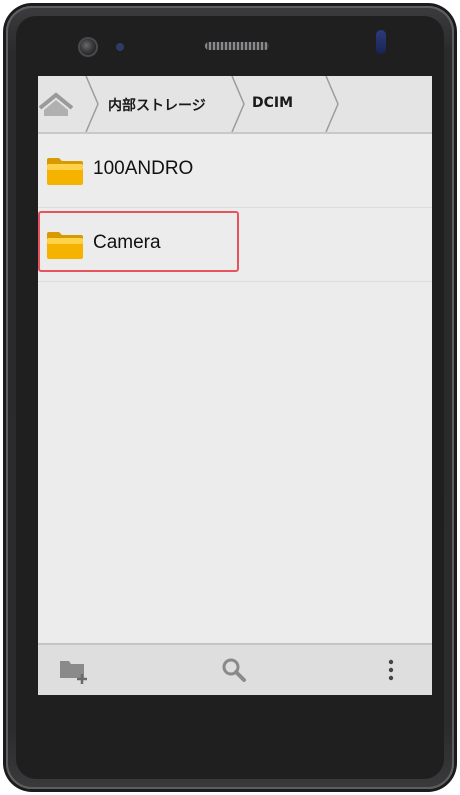  I want to click on list-item-camera: Camera, so click(235, 245).